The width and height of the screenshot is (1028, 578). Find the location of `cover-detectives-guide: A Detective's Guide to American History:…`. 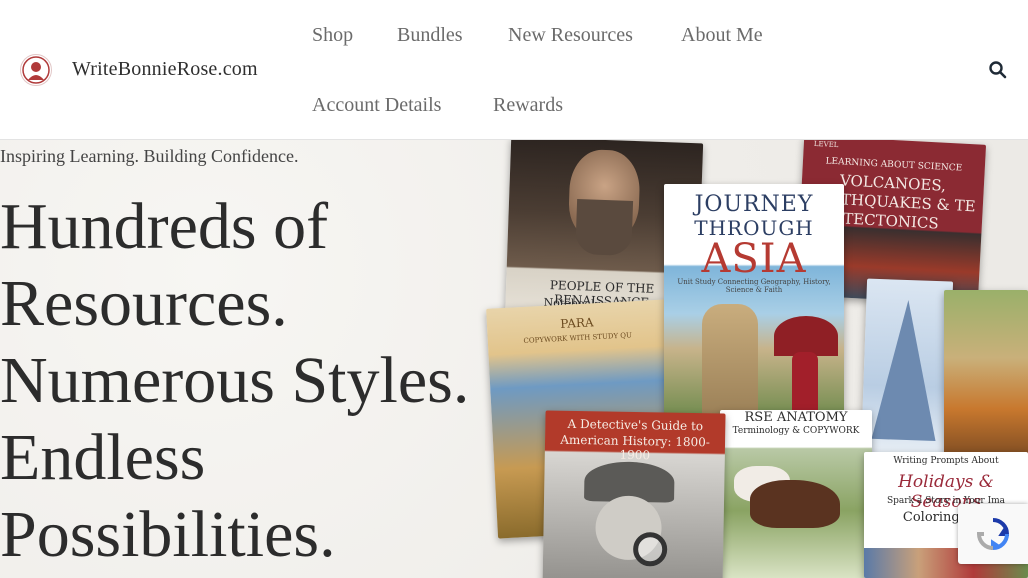

cover-detectives-guide: A Detective's Guide to American History:… is located at coordinates (634, 494).